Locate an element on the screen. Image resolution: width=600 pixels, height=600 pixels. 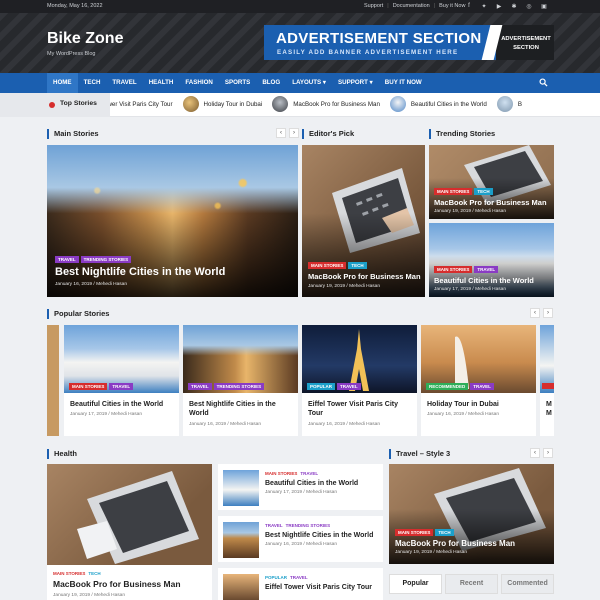
tab-commented: Commented is located at coordinates (527, 584).